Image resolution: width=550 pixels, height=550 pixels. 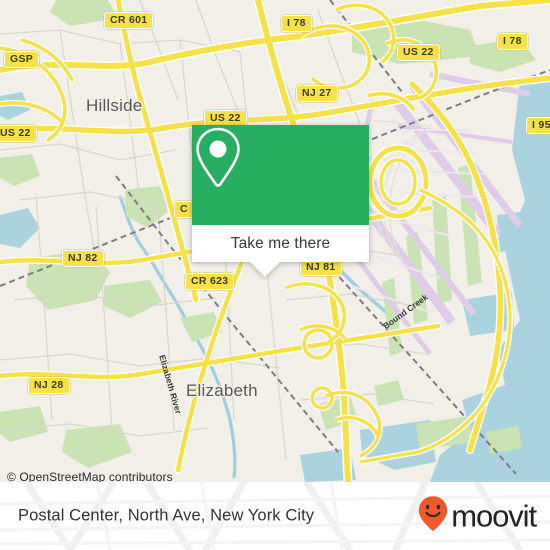 What do you see at coordinates (265, 269) in the screenshot?
I see `callout-pointer-tail` at bounding box center [265, 269].